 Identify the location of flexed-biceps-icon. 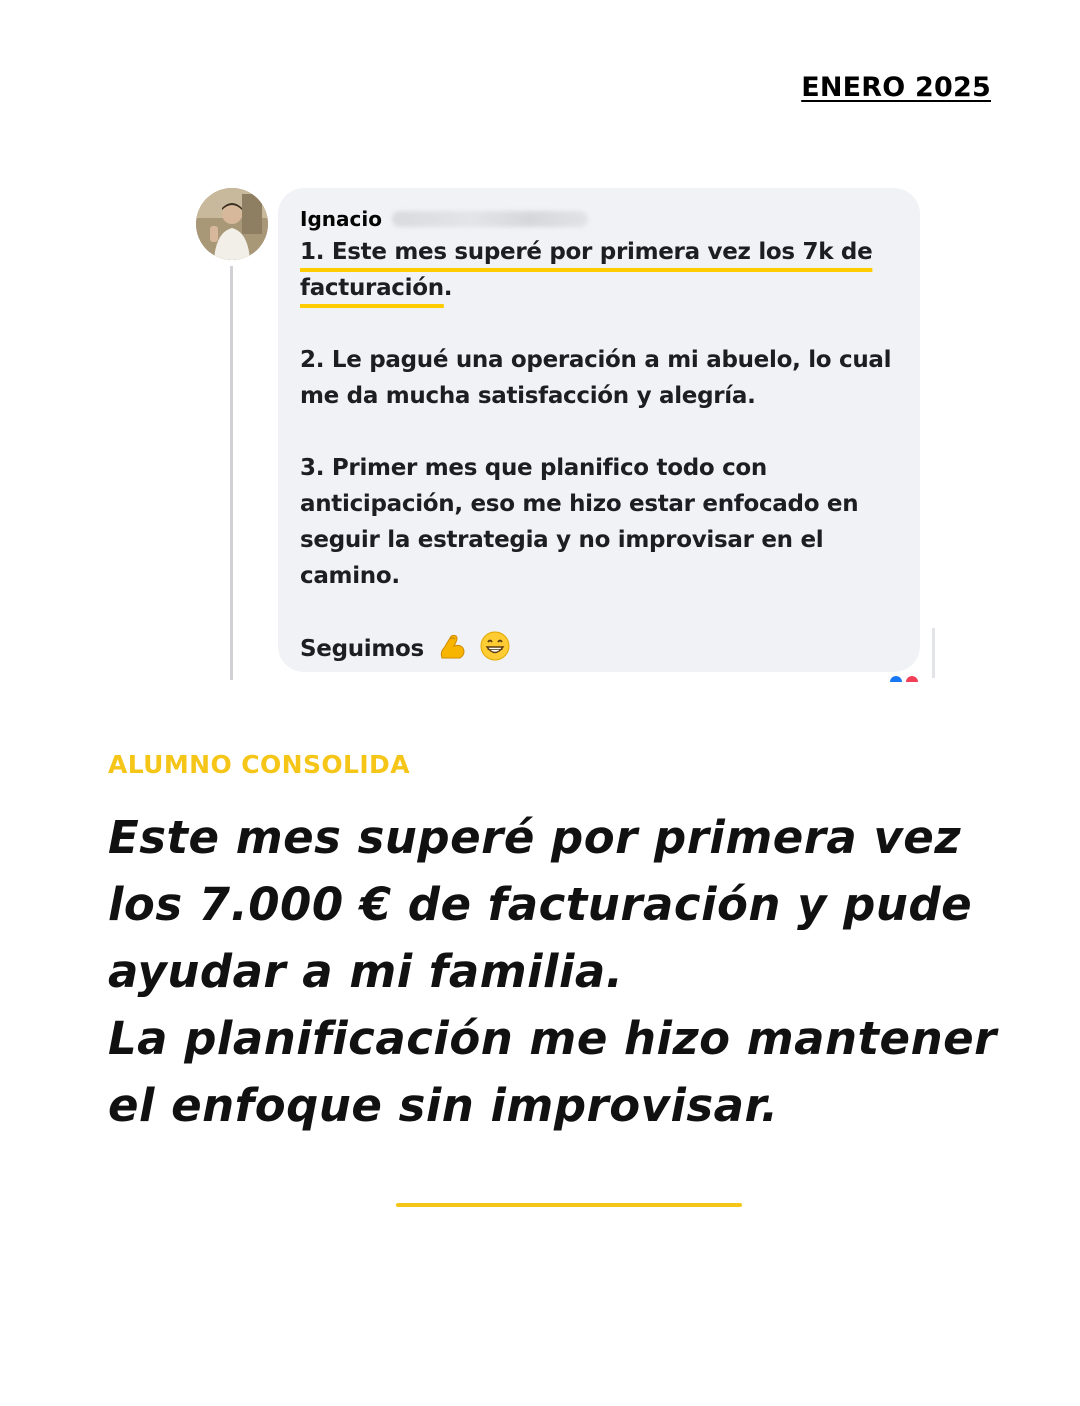
(452, 651).